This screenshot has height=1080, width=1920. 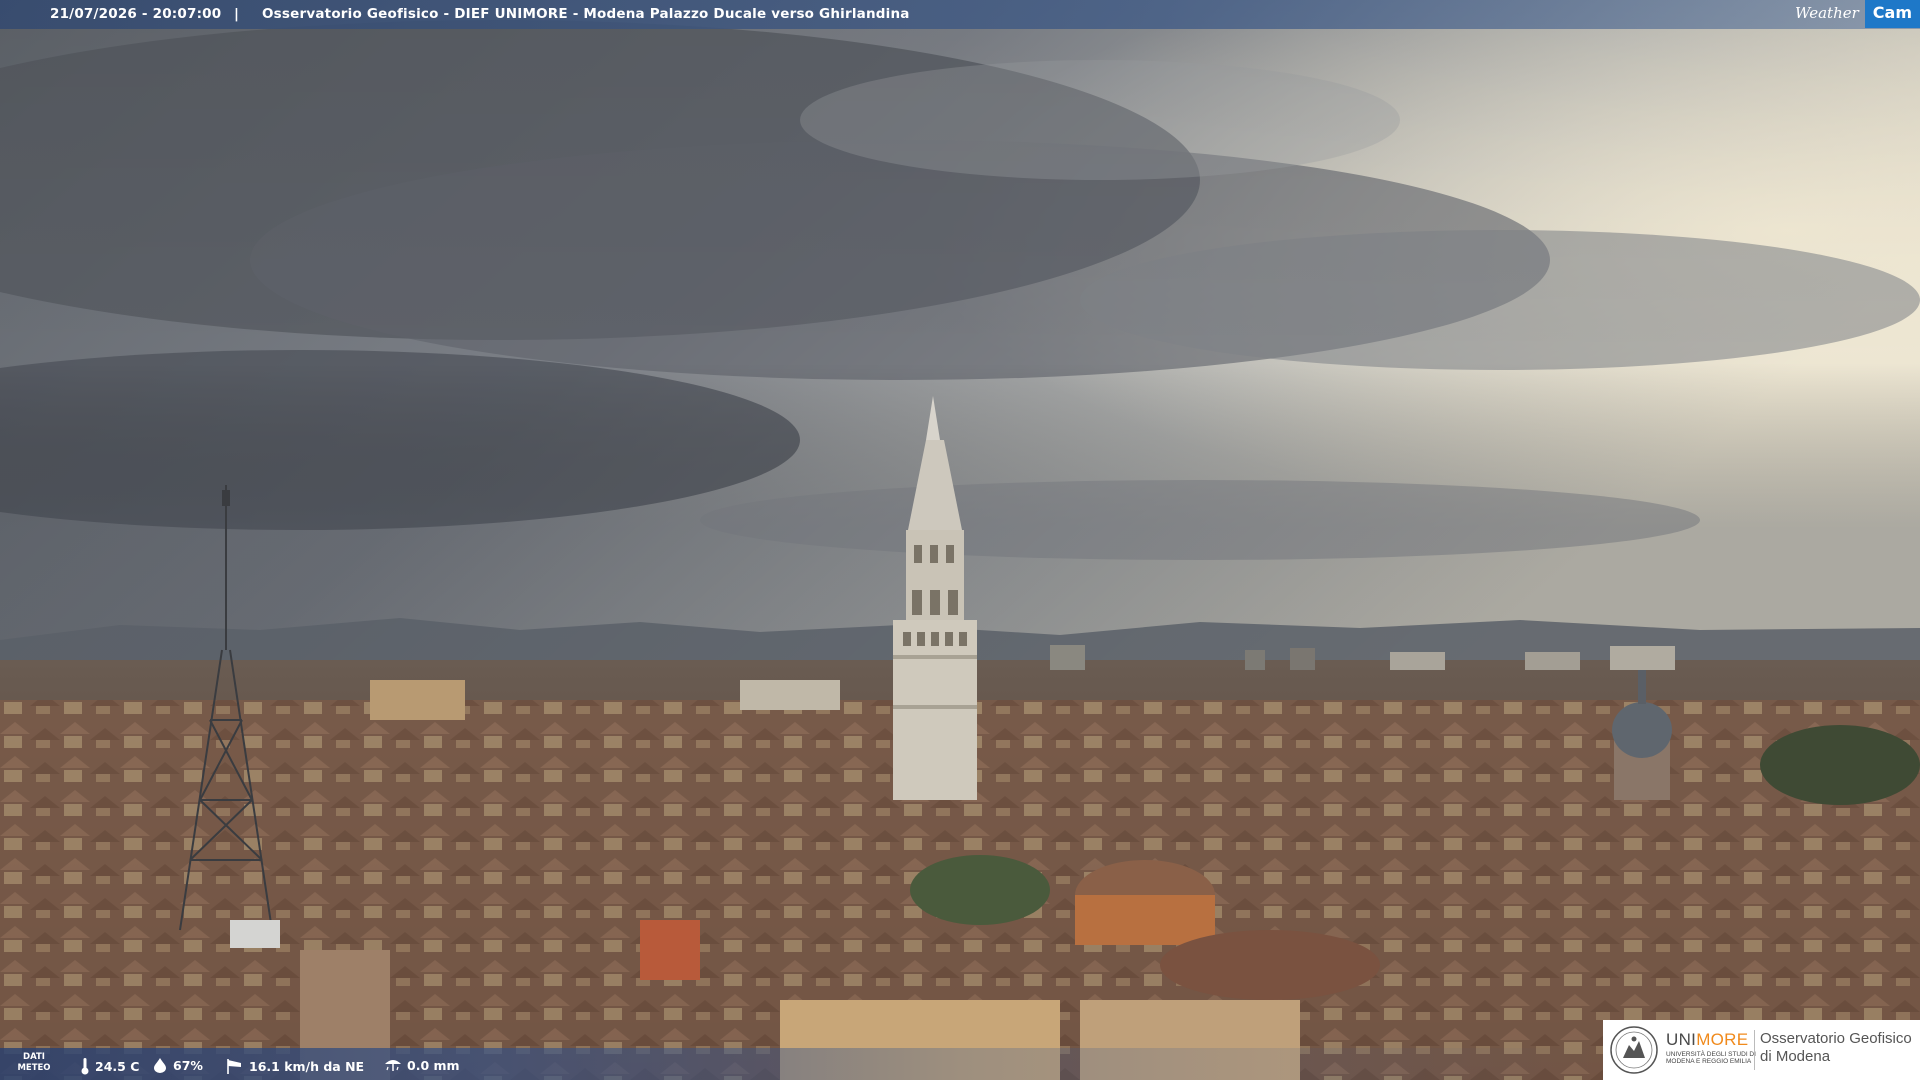 I want to click on droplet-icon, so click(x=160, y=1065).